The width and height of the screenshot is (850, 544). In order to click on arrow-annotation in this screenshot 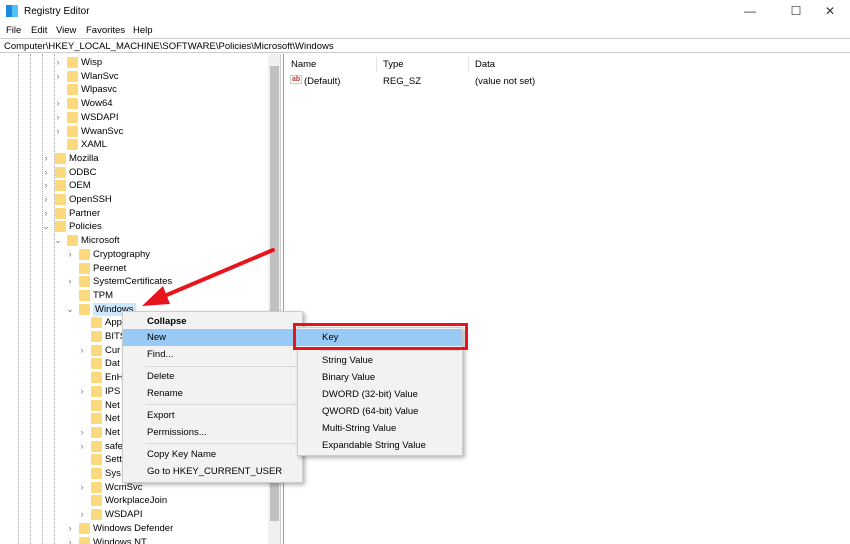, I will do `click(208, 277)`.